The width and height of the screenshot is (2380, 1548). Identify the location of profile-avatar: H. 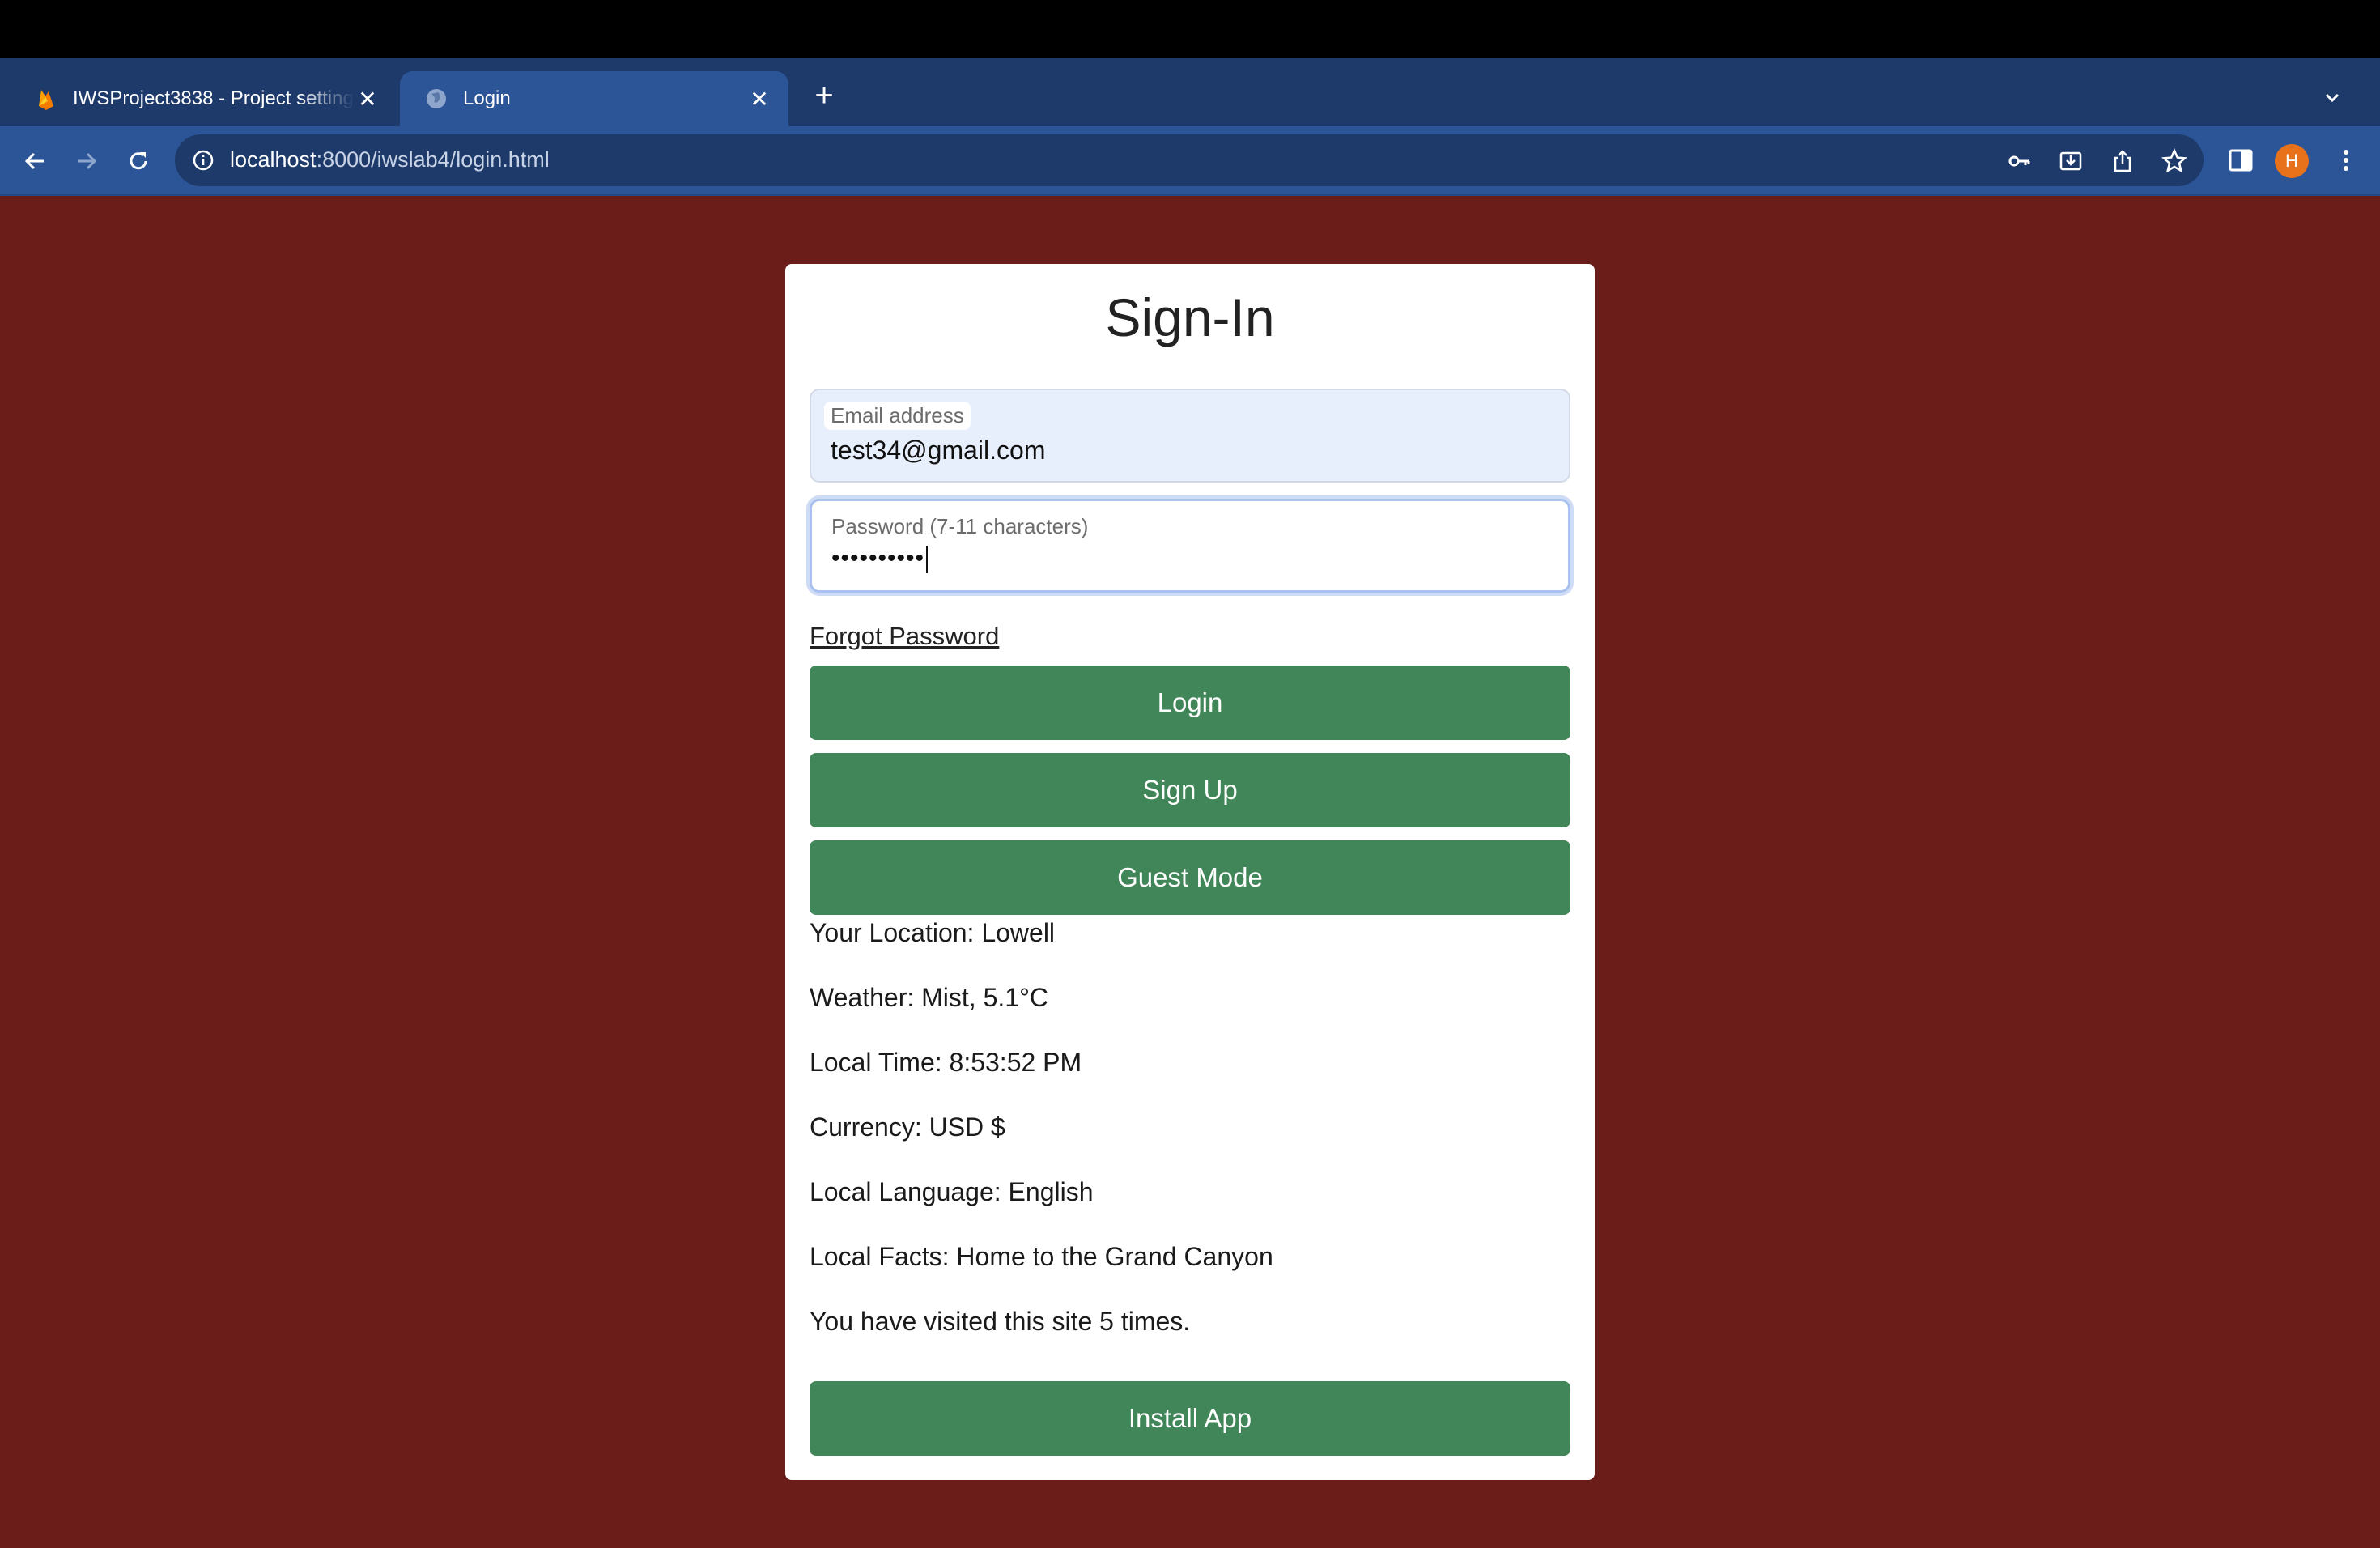
(2292, 161).